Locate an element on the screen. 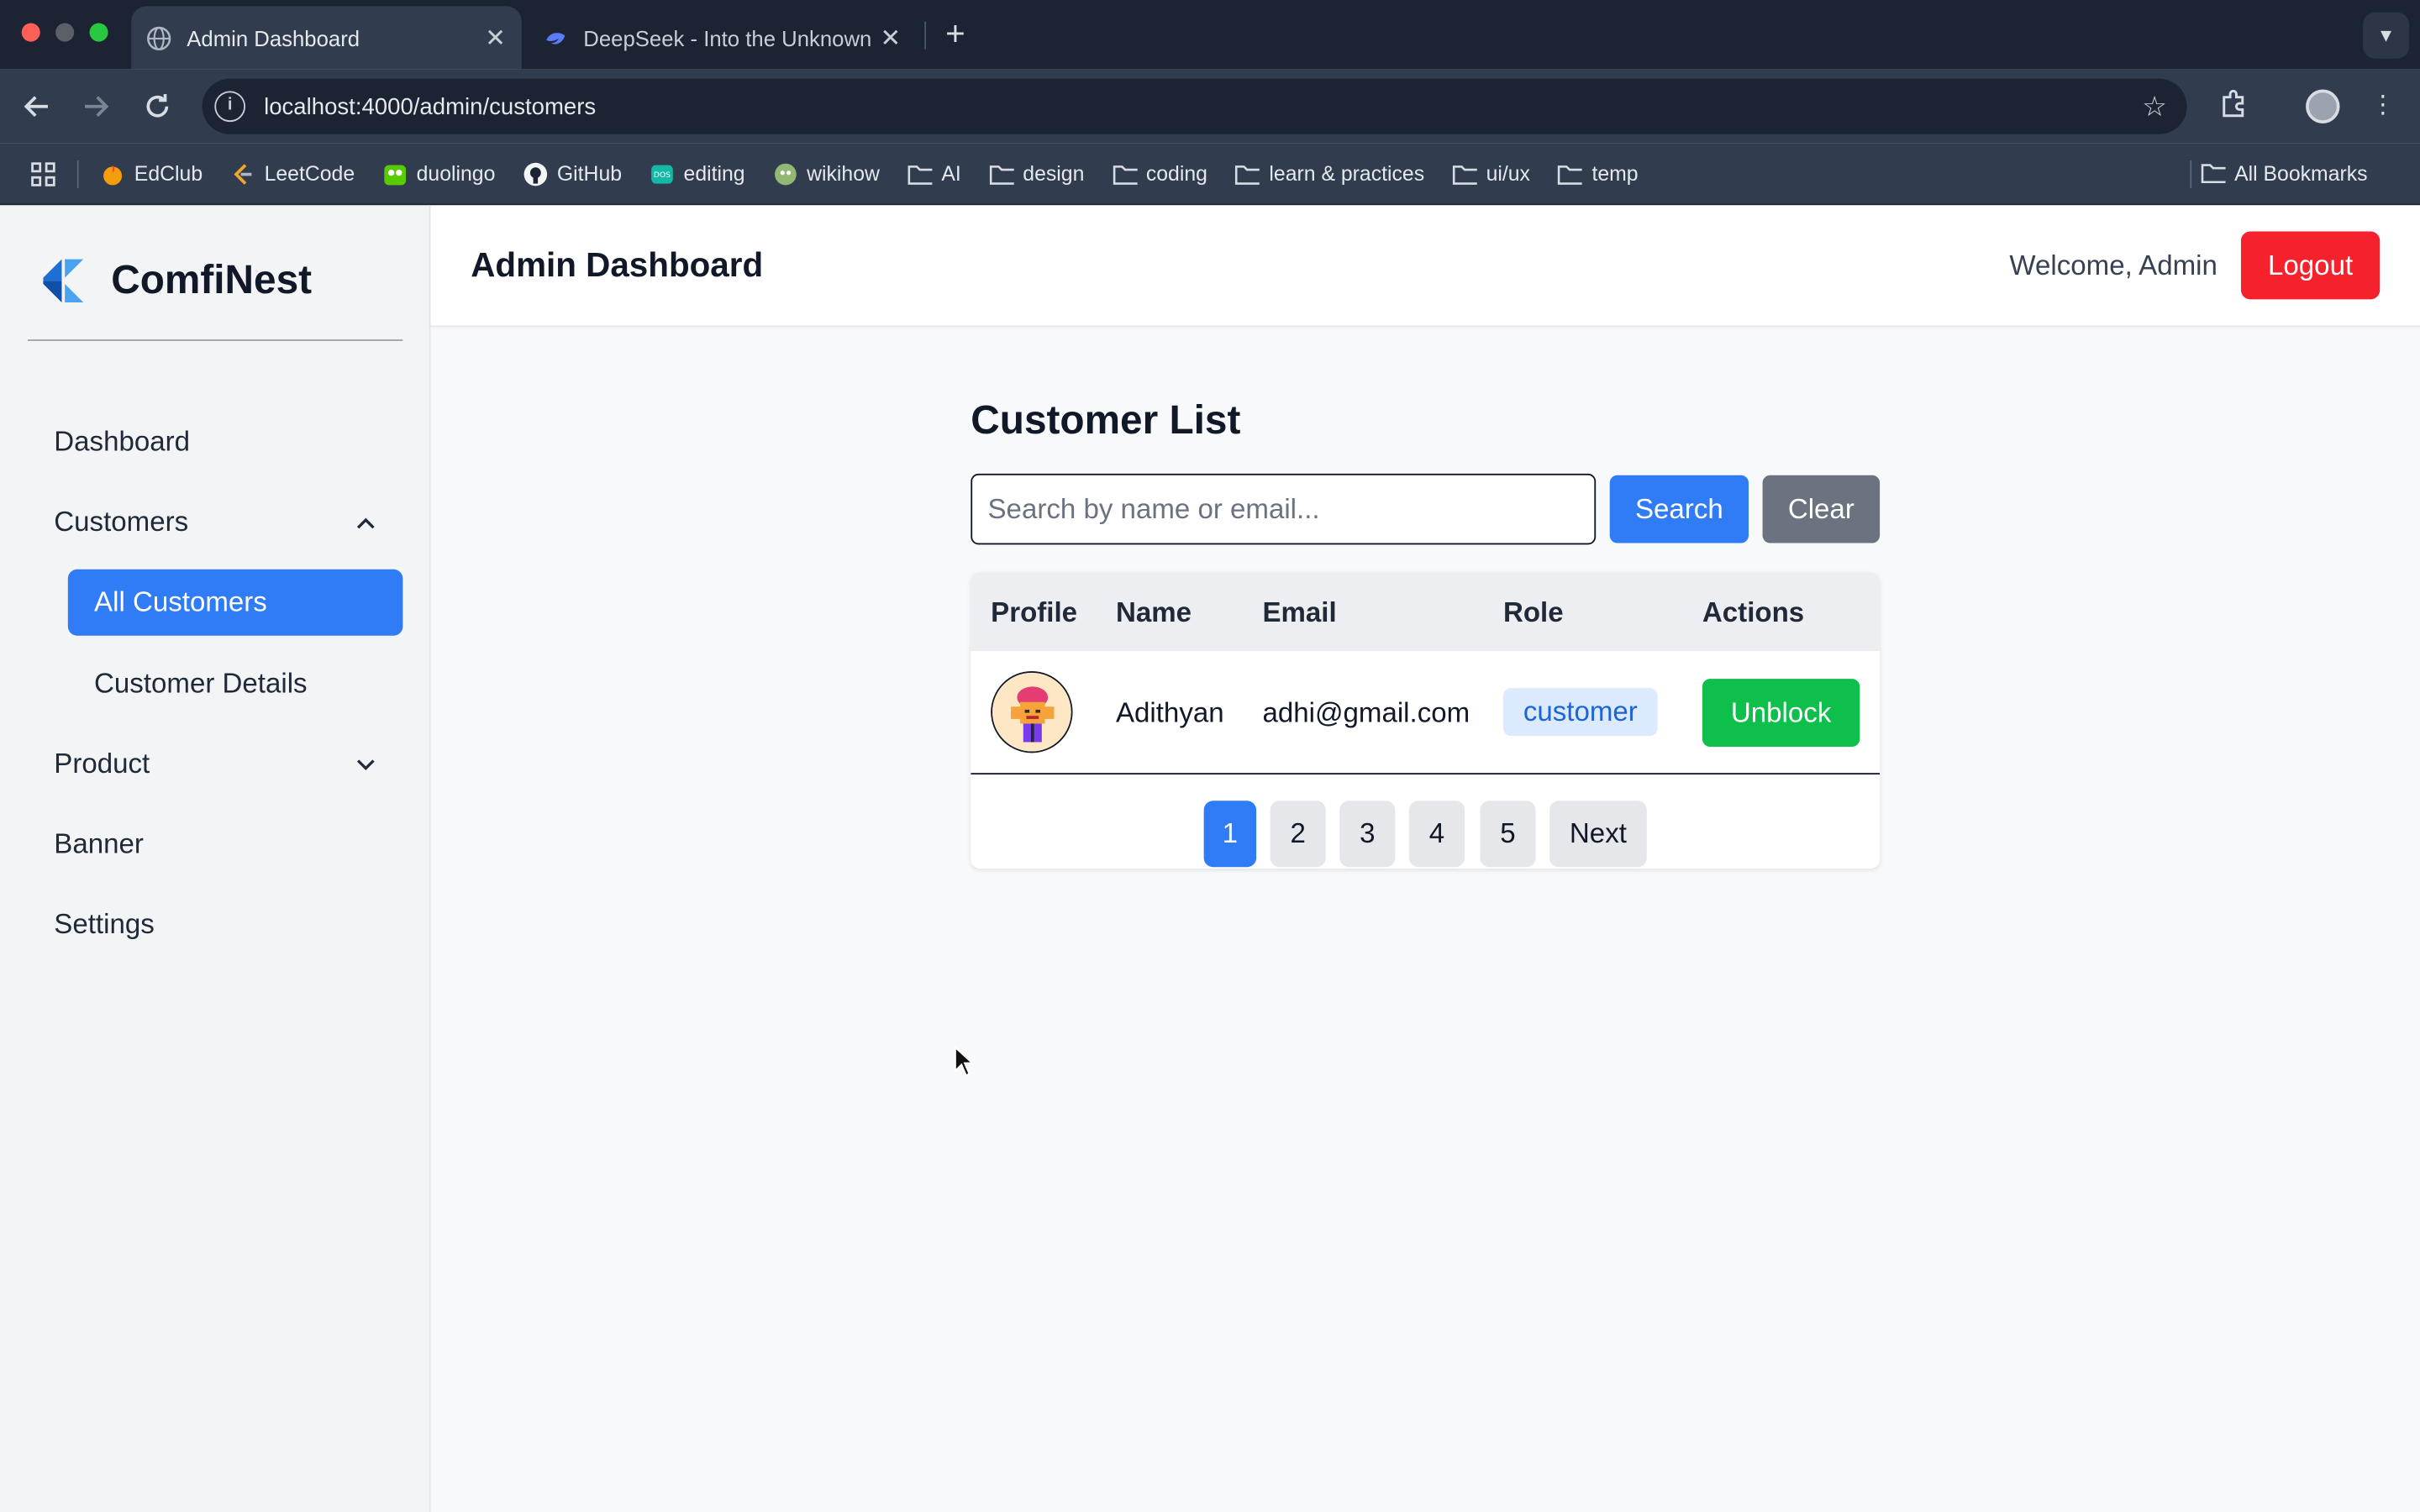  edclub-icon is located at coordinates (112, 173).